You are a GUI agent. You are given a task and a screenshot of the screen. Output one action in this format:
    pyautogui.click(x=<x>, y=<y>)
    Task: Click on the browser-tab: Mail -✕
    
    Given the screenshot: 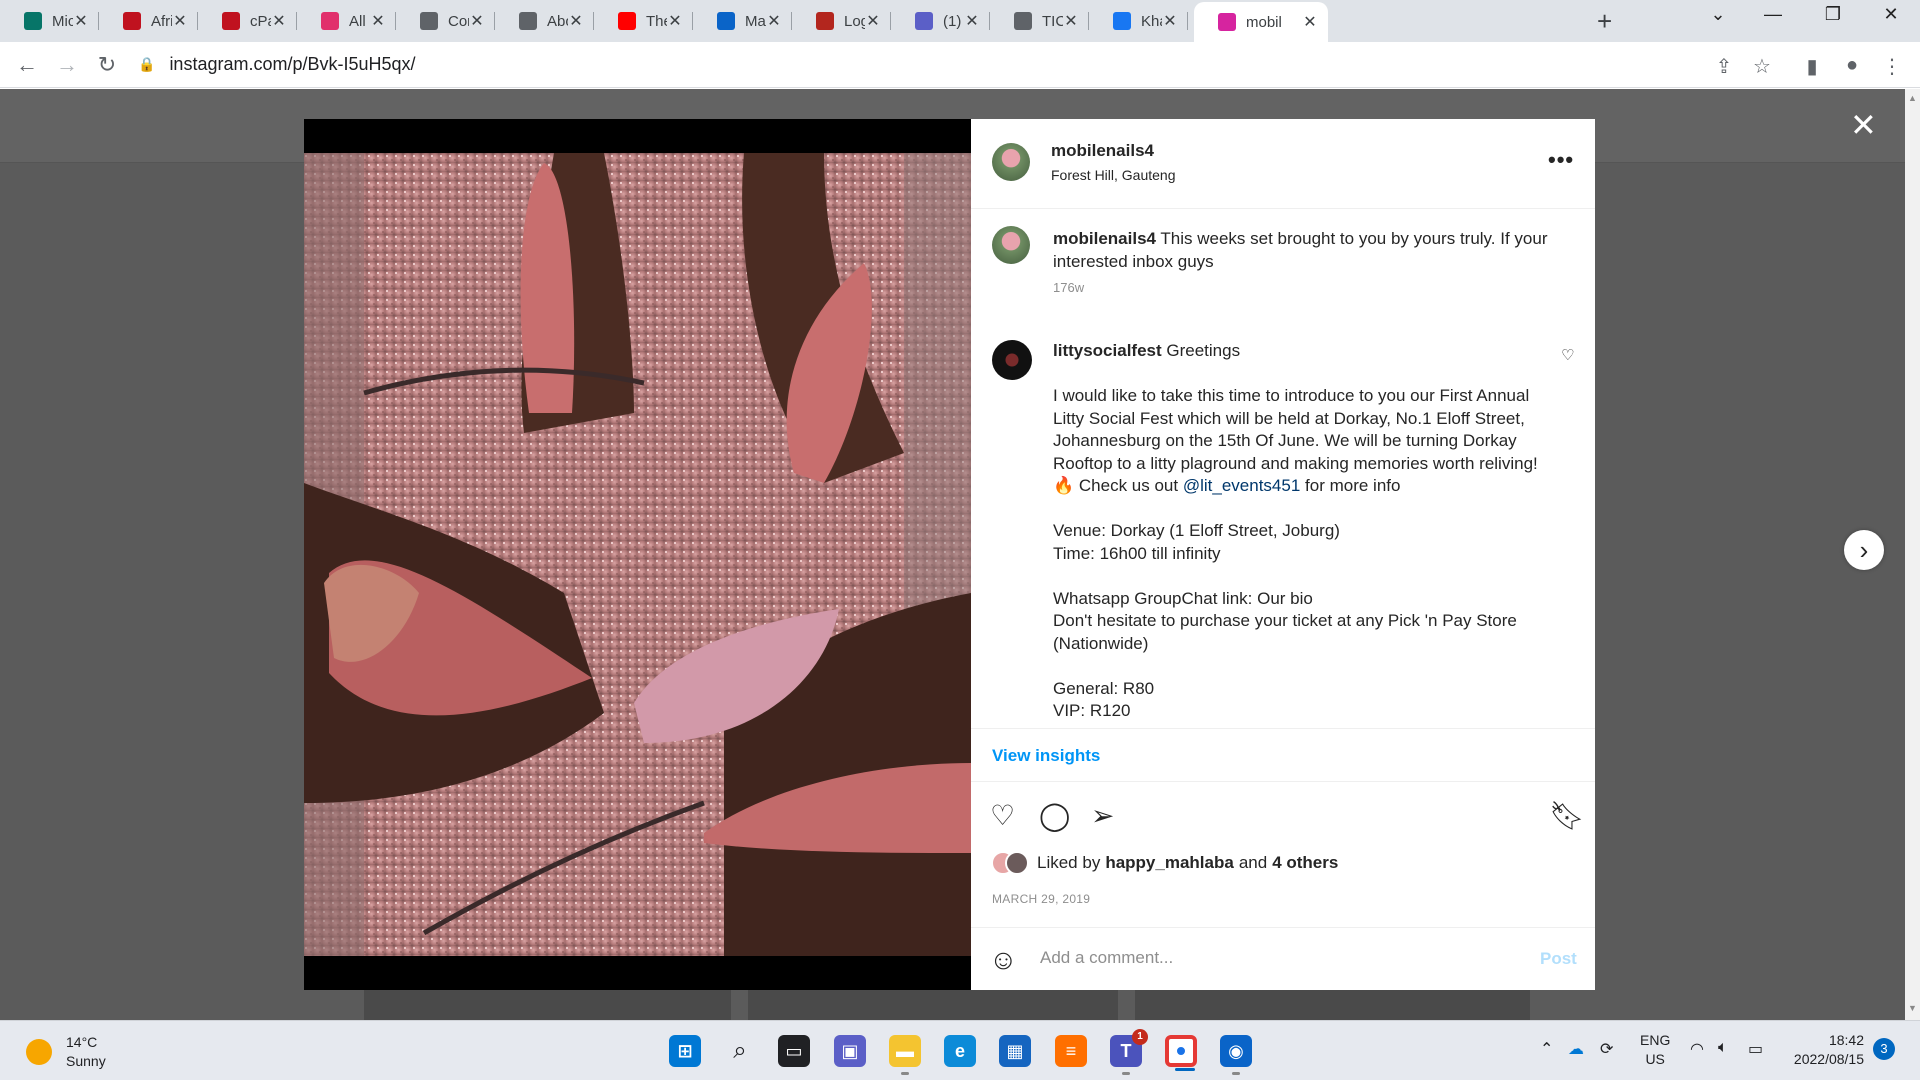 What is the action you would take?
    pyautogui.click(x=742, y=21)
    